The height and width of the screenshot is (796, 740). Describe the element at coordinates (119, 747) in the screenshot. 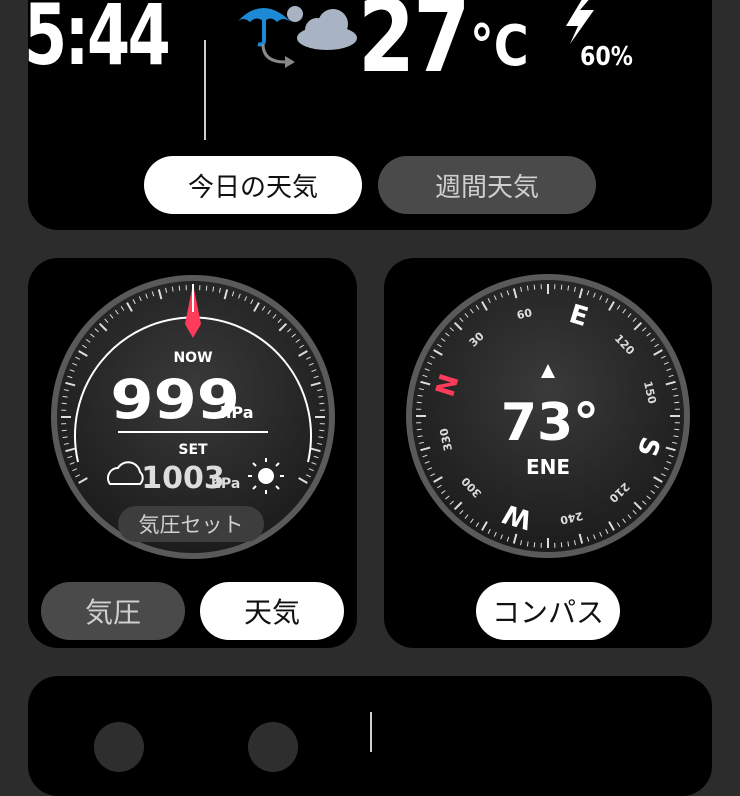

I see `sunrise-icon` at that location.